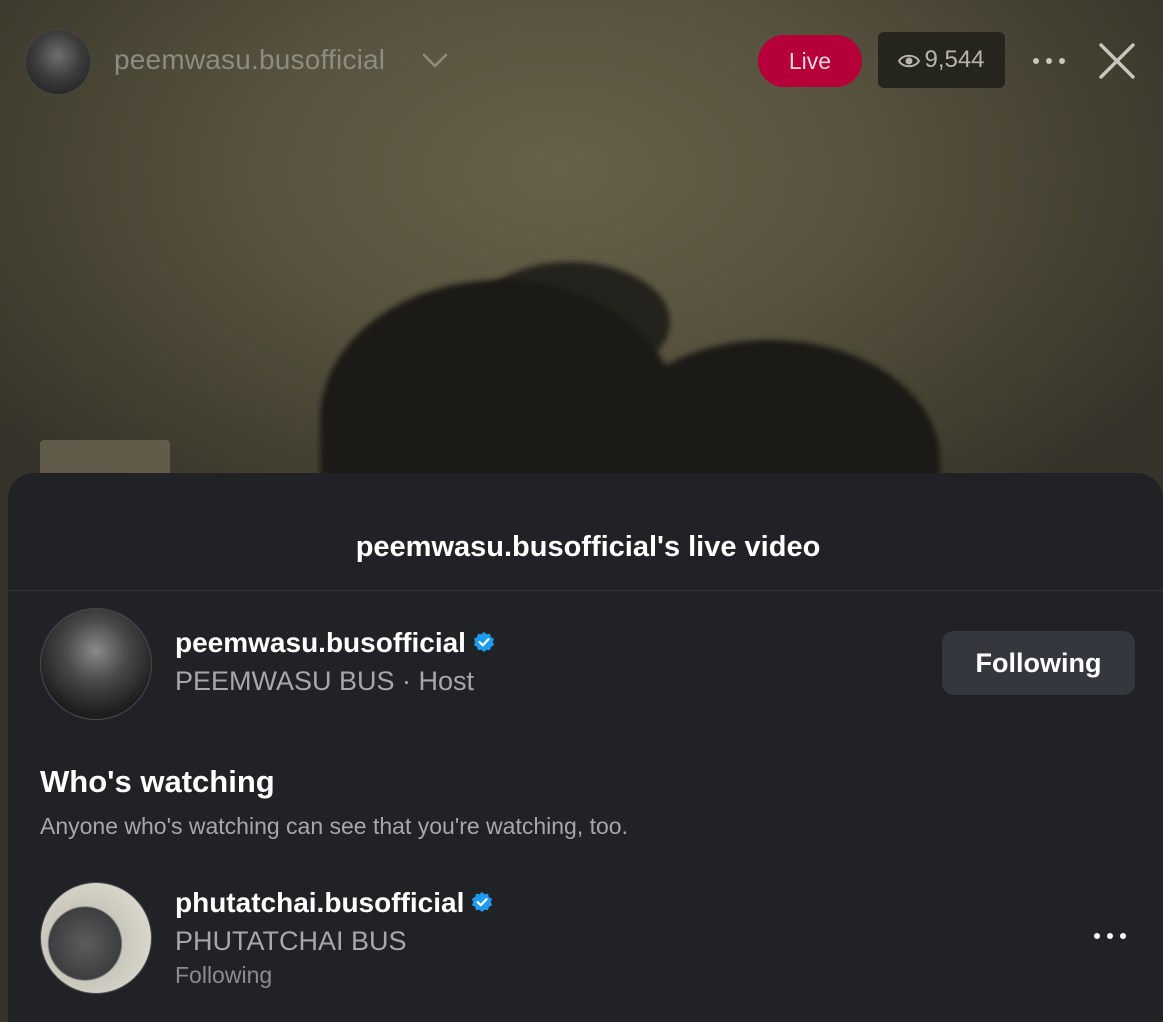  What do you see at coordinates (320, 642) in the screenshot?
I see `host-profile-username: peemwasu.busofficial` at bounding box center [320, 642].